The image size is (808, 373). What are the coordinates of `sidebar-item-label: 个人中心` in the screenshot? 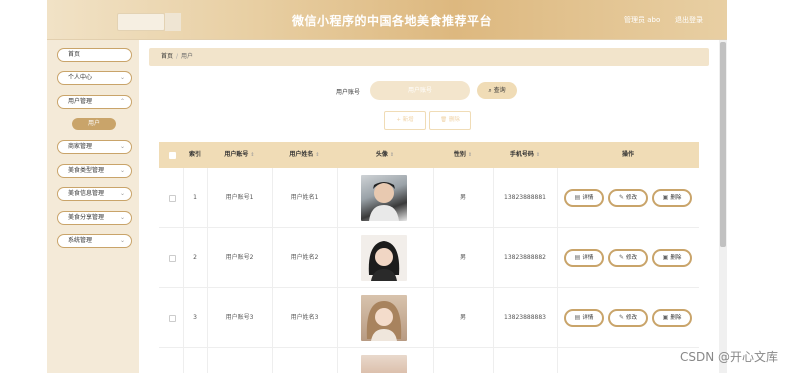 It's located at (80, 77).